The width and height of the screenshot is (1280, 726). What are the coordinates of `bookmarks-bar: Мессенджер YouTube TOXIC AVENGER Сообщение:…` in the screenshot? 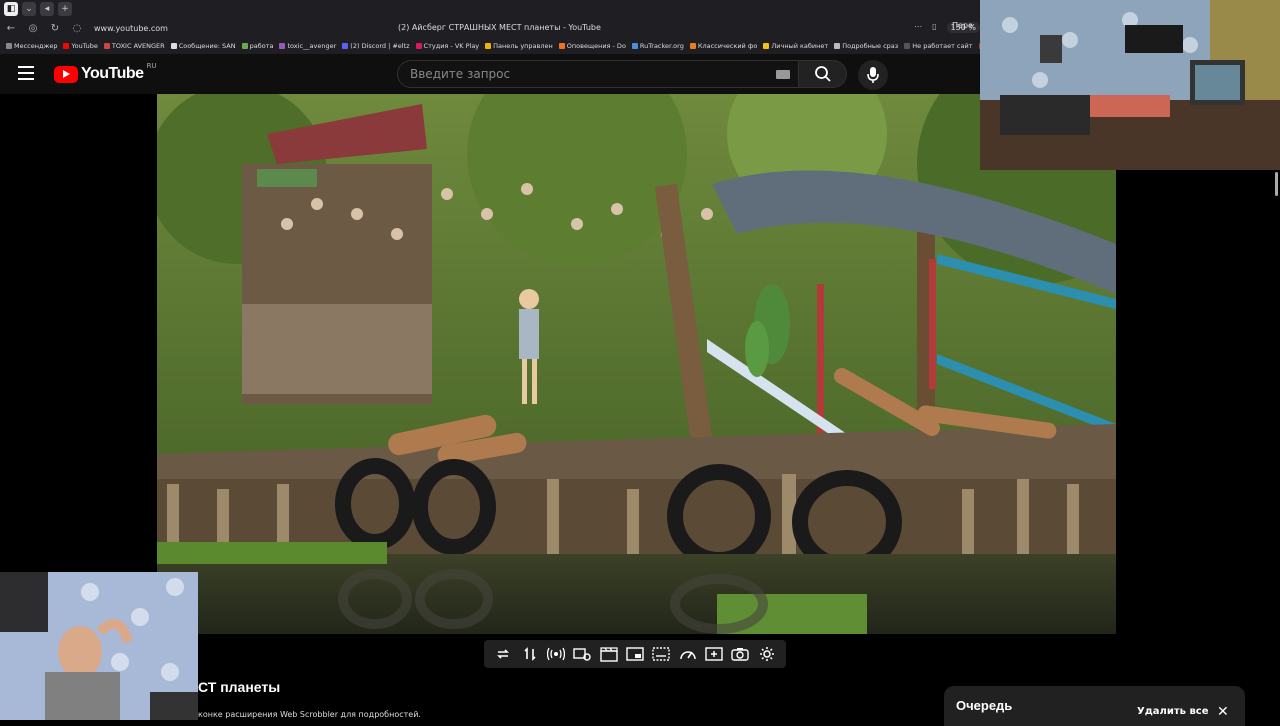 It's located at (490, 46).